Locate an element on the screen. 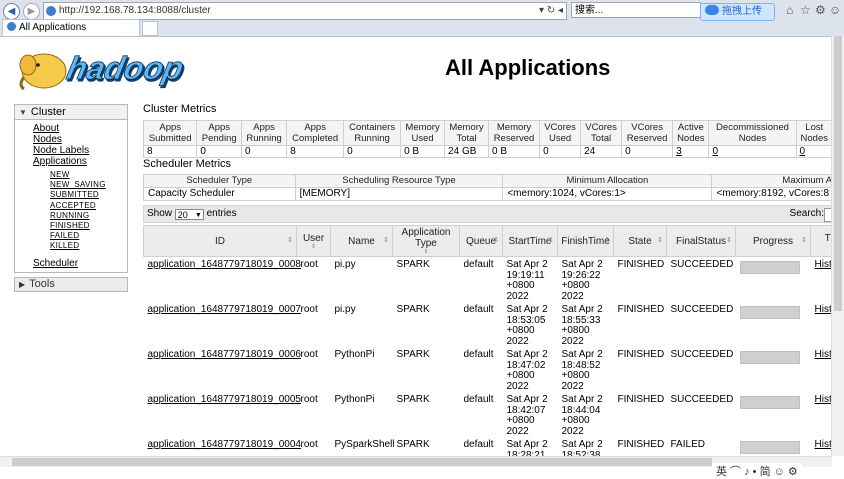  metric-value: 0 is located at coordinates (219, 151).